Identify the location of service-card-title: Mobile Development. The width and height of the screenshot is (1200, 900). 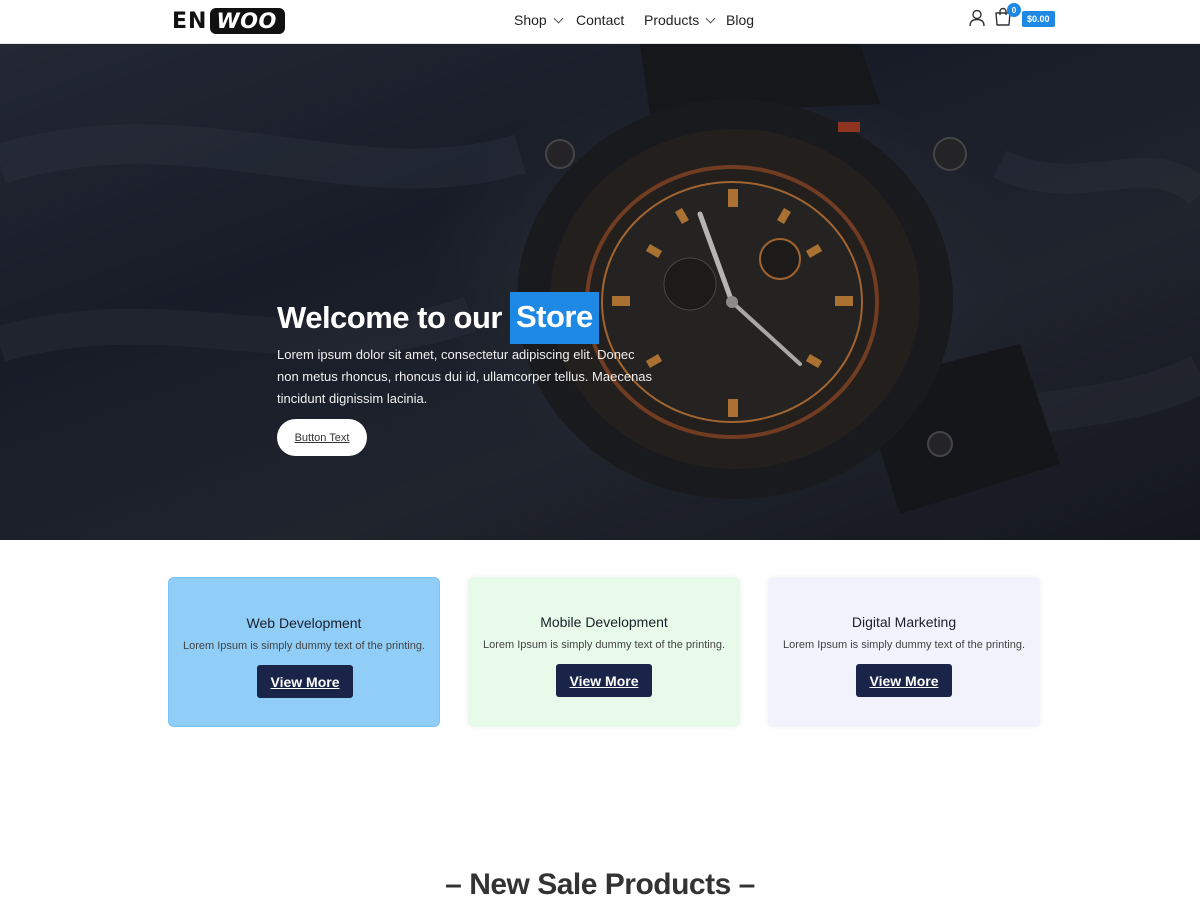
(604, 622).